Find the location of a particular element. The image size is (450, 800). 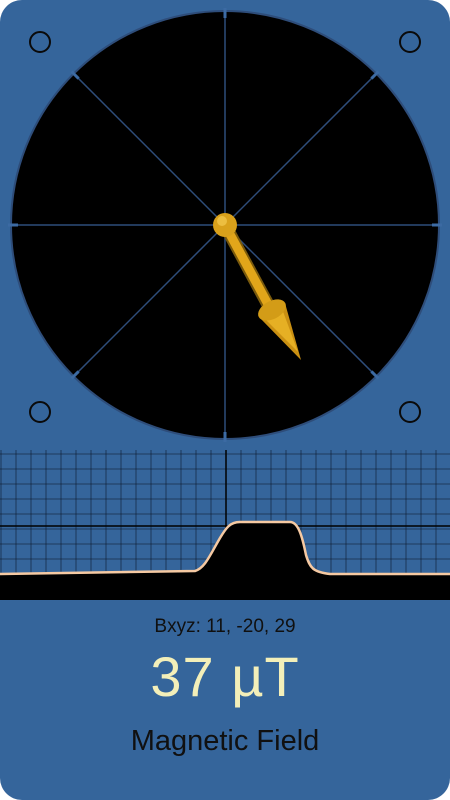

screw-hole-bottom-right-icon is located at coordinates (410, 412).